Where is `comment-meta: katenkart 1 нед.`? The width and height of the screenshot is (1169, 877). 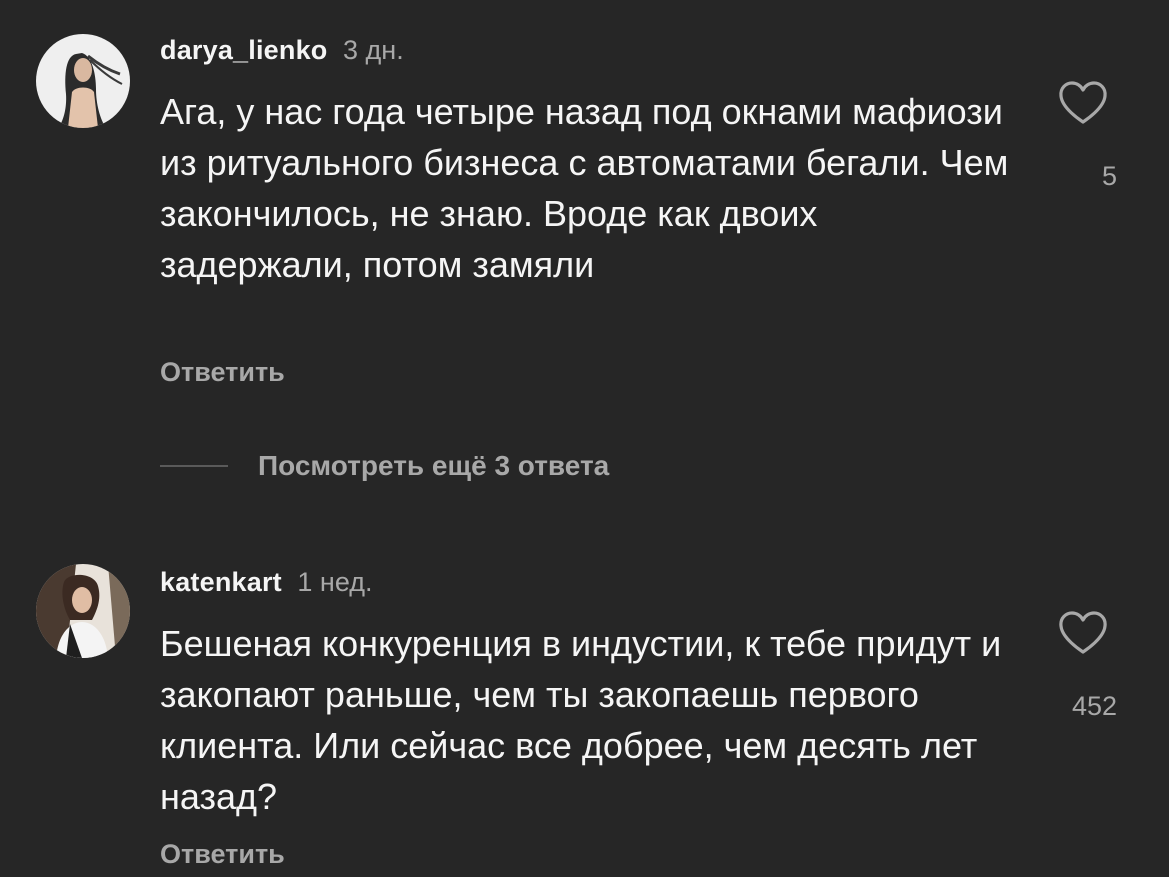
comment-meta: katenkart 1 нед. is located at coordinates (266, 582).